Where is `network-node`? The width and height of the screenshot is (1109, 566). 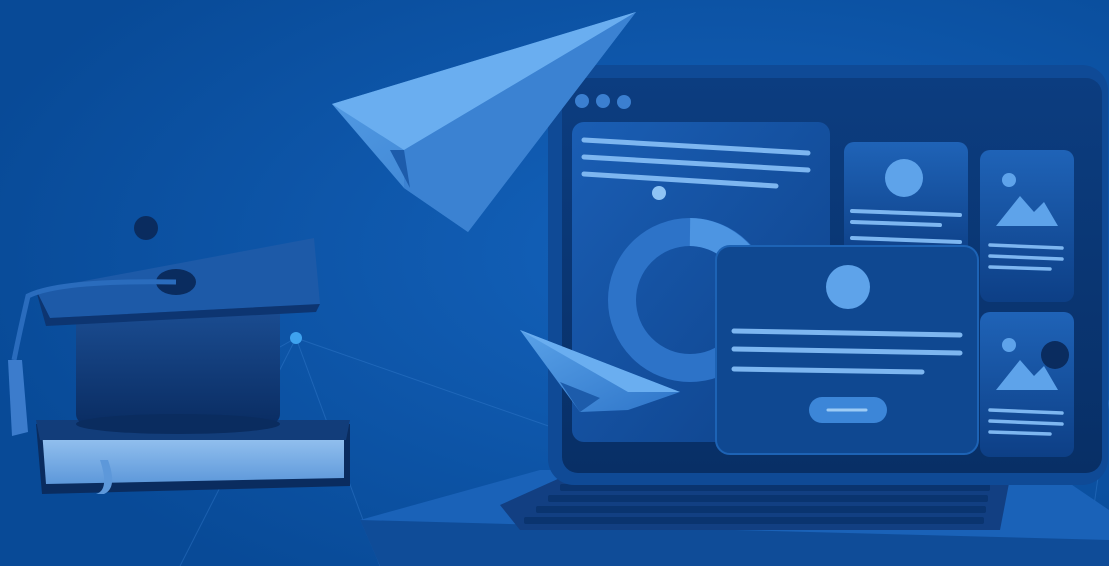
network-node is located at coordinates (296, 338).